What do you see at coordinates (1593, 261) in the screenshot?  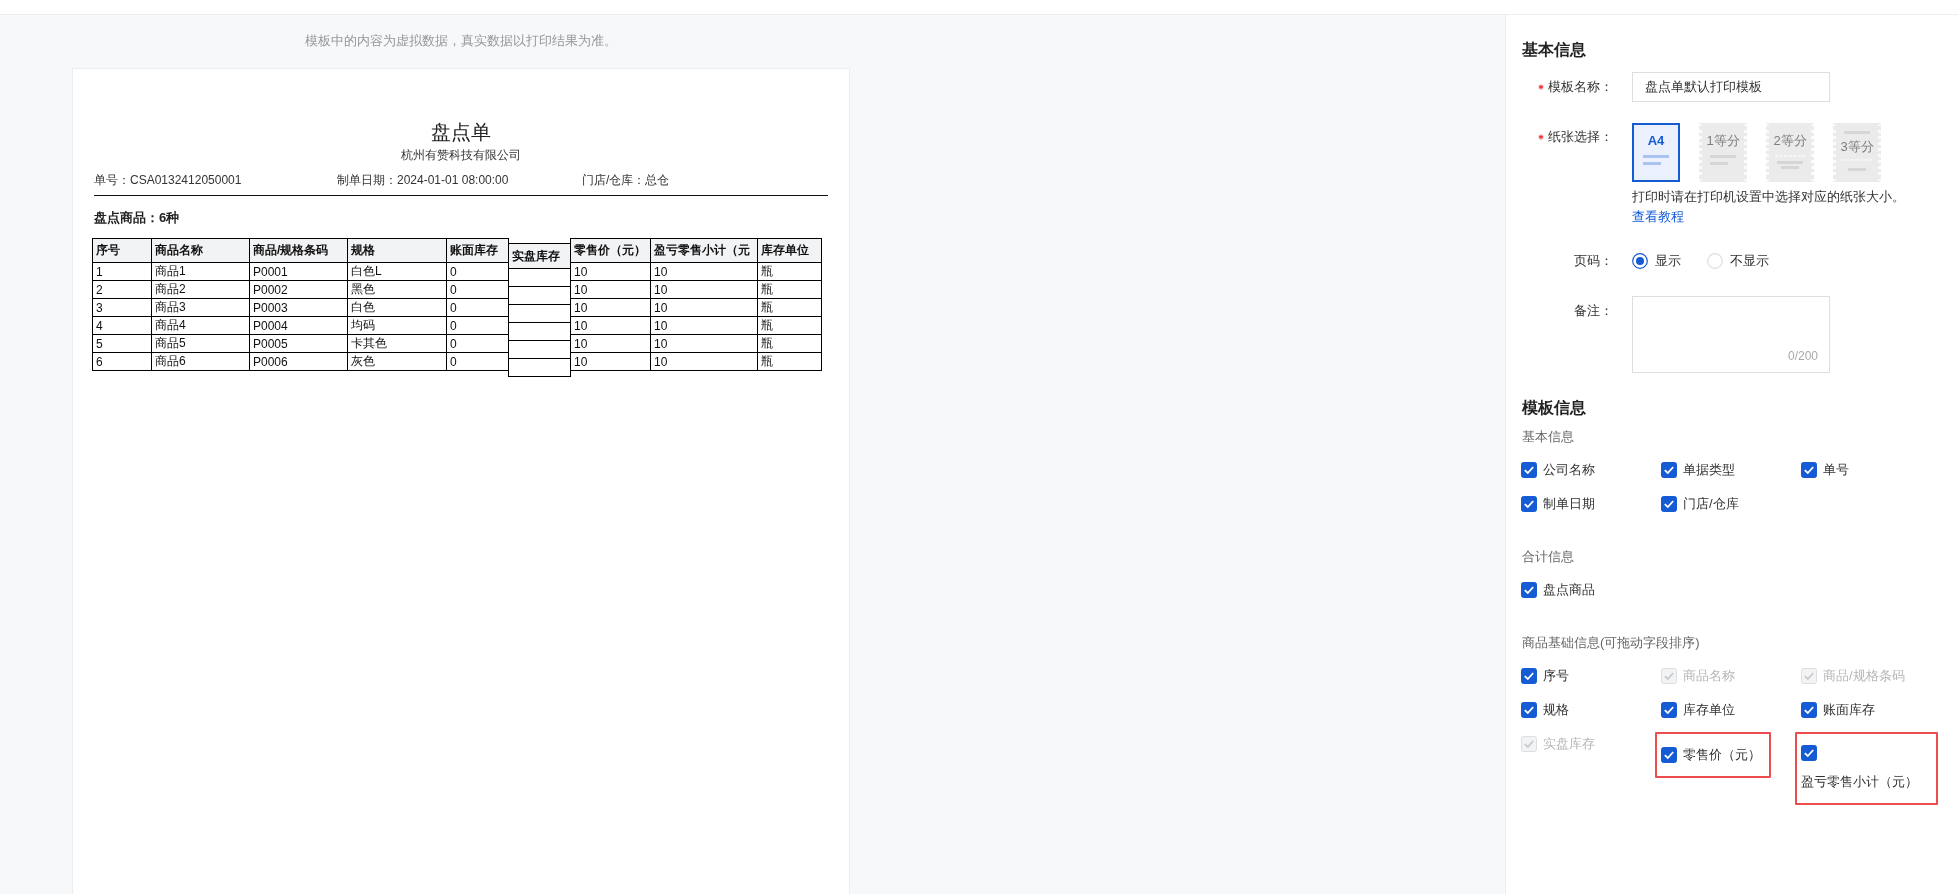 I see `form-label: 页码：` at bounding box center [1593, 261].